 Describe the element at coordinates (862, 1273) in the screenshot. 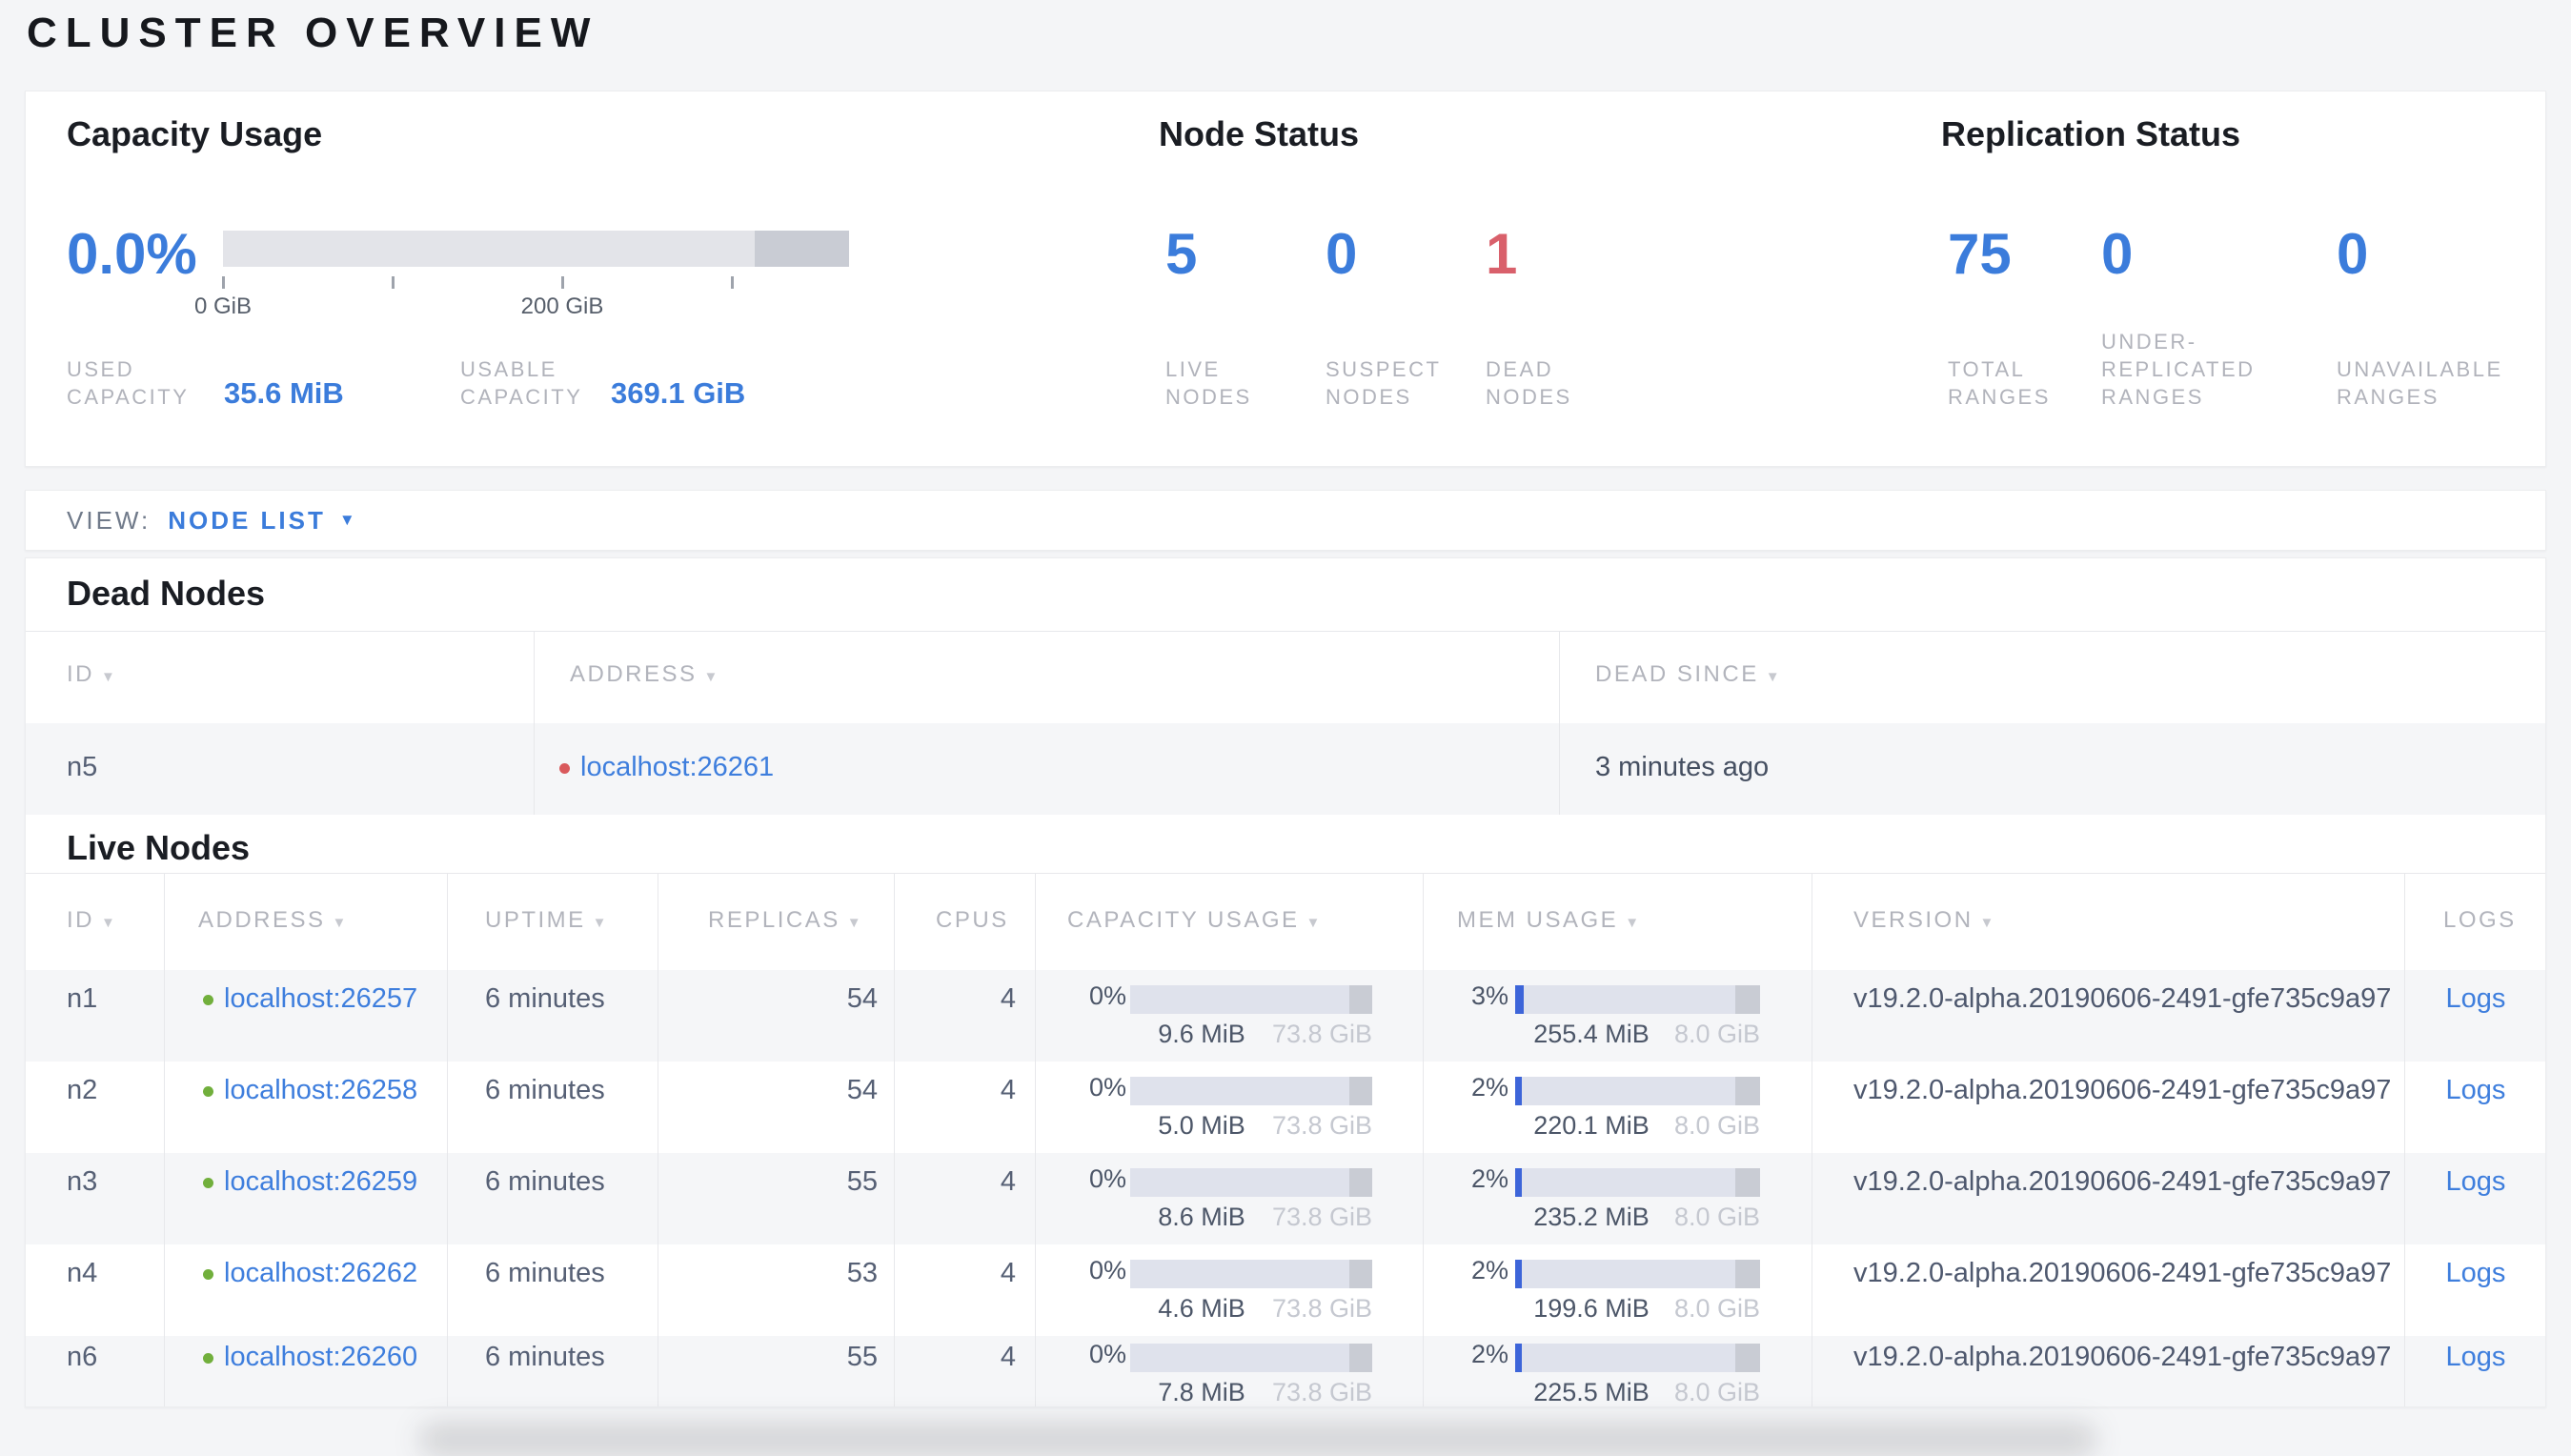

I see `node-replicas: 53` at that location.